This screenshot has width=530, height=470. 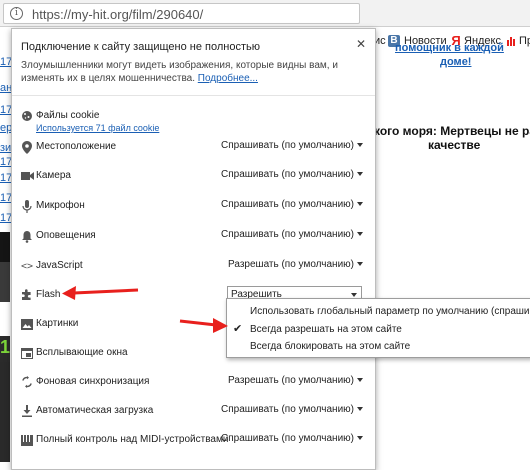 What do you see at coordinates (27, 147) in the screenshot?
I see `location-pin-icon` at bounding box center [27, 147].